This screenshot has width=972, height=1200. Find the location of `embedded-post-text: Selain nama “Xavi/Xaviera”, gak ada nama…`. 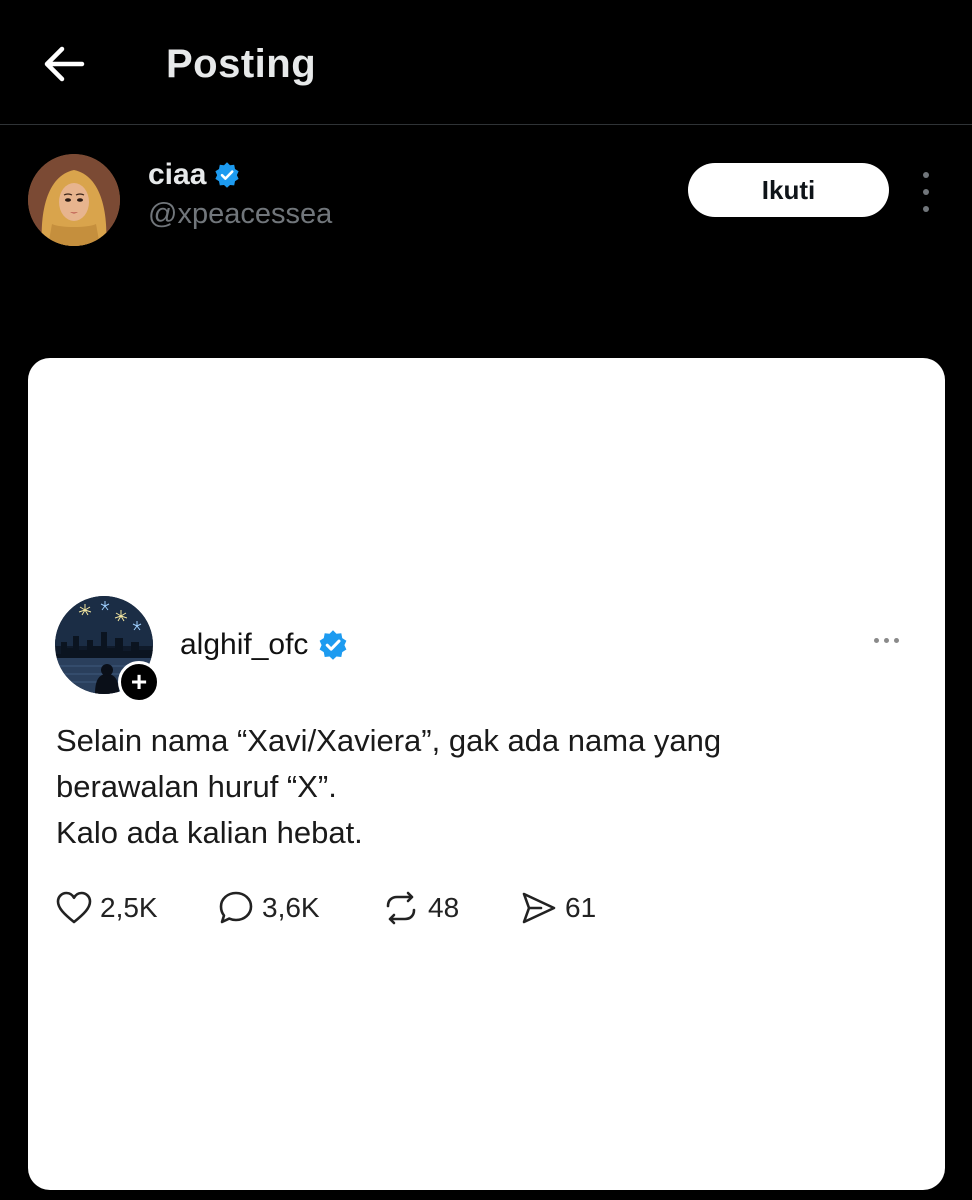

embedded-post-text: Selain nama “Xavi/Xaviera”, gak ada nama… is located at coordinates (486, 787).